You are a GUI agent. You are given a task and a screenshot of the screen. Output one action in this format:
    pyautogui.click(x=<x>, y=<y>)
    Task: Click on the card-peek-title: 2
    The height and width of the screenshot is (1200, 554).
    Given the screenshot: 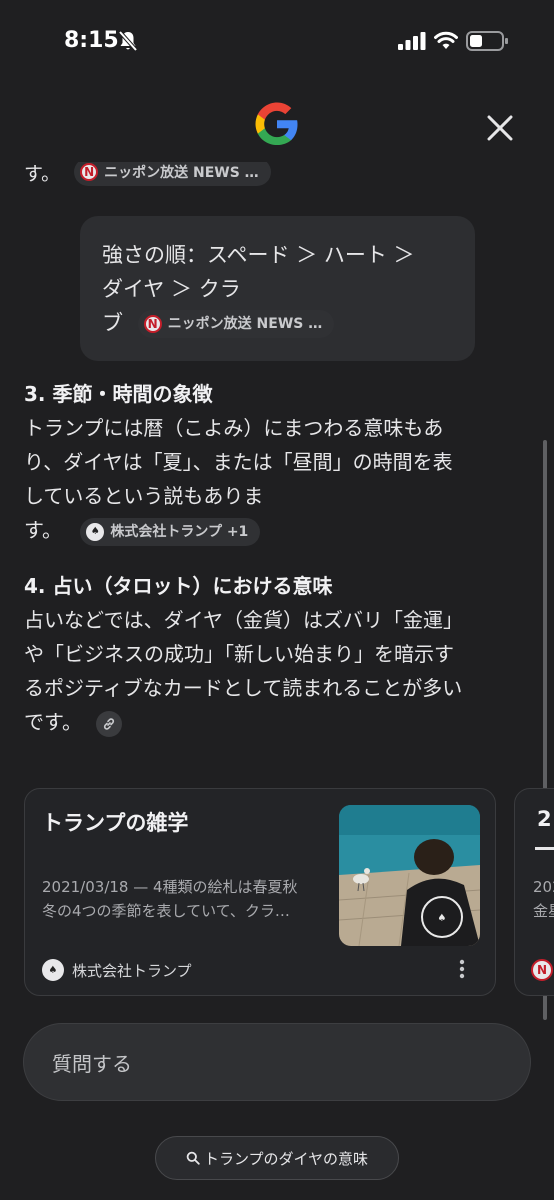 What is the action you would take?
    pyautogui.click(x=544, y=819)
    